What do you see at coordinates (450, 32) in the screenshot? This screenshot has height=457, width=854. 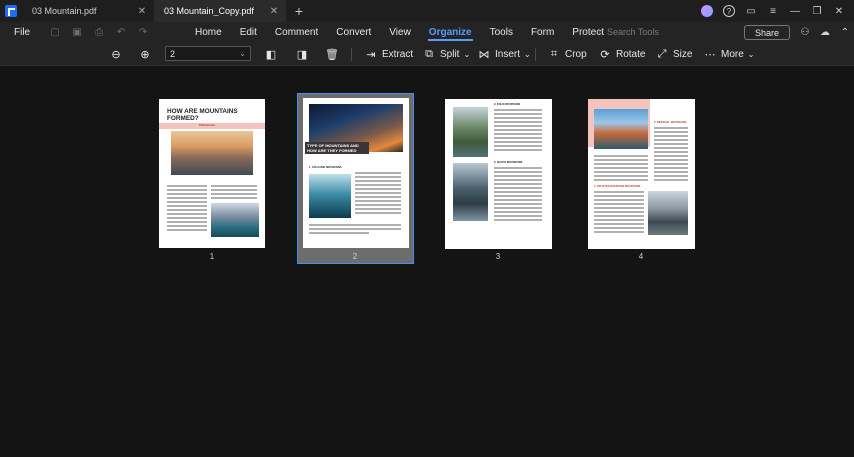 I see `menu-organize: Organize` at bounding box center [450, 32].